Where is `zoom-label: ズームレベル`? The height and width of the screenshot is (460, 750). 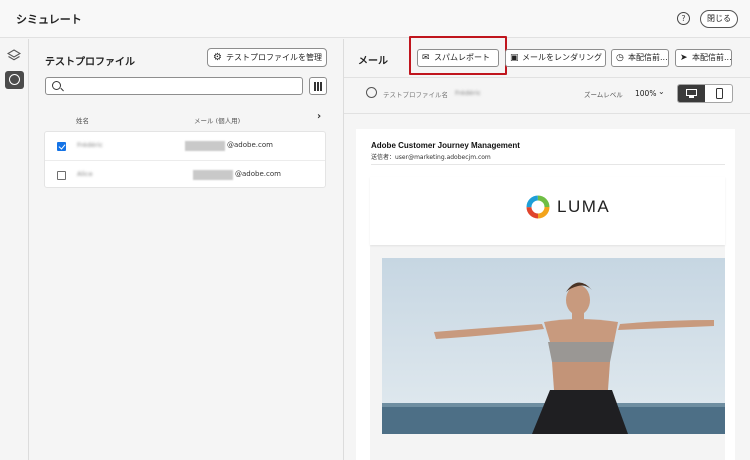 zoom-label: ズームレベル is located at coordinates (603, 95).